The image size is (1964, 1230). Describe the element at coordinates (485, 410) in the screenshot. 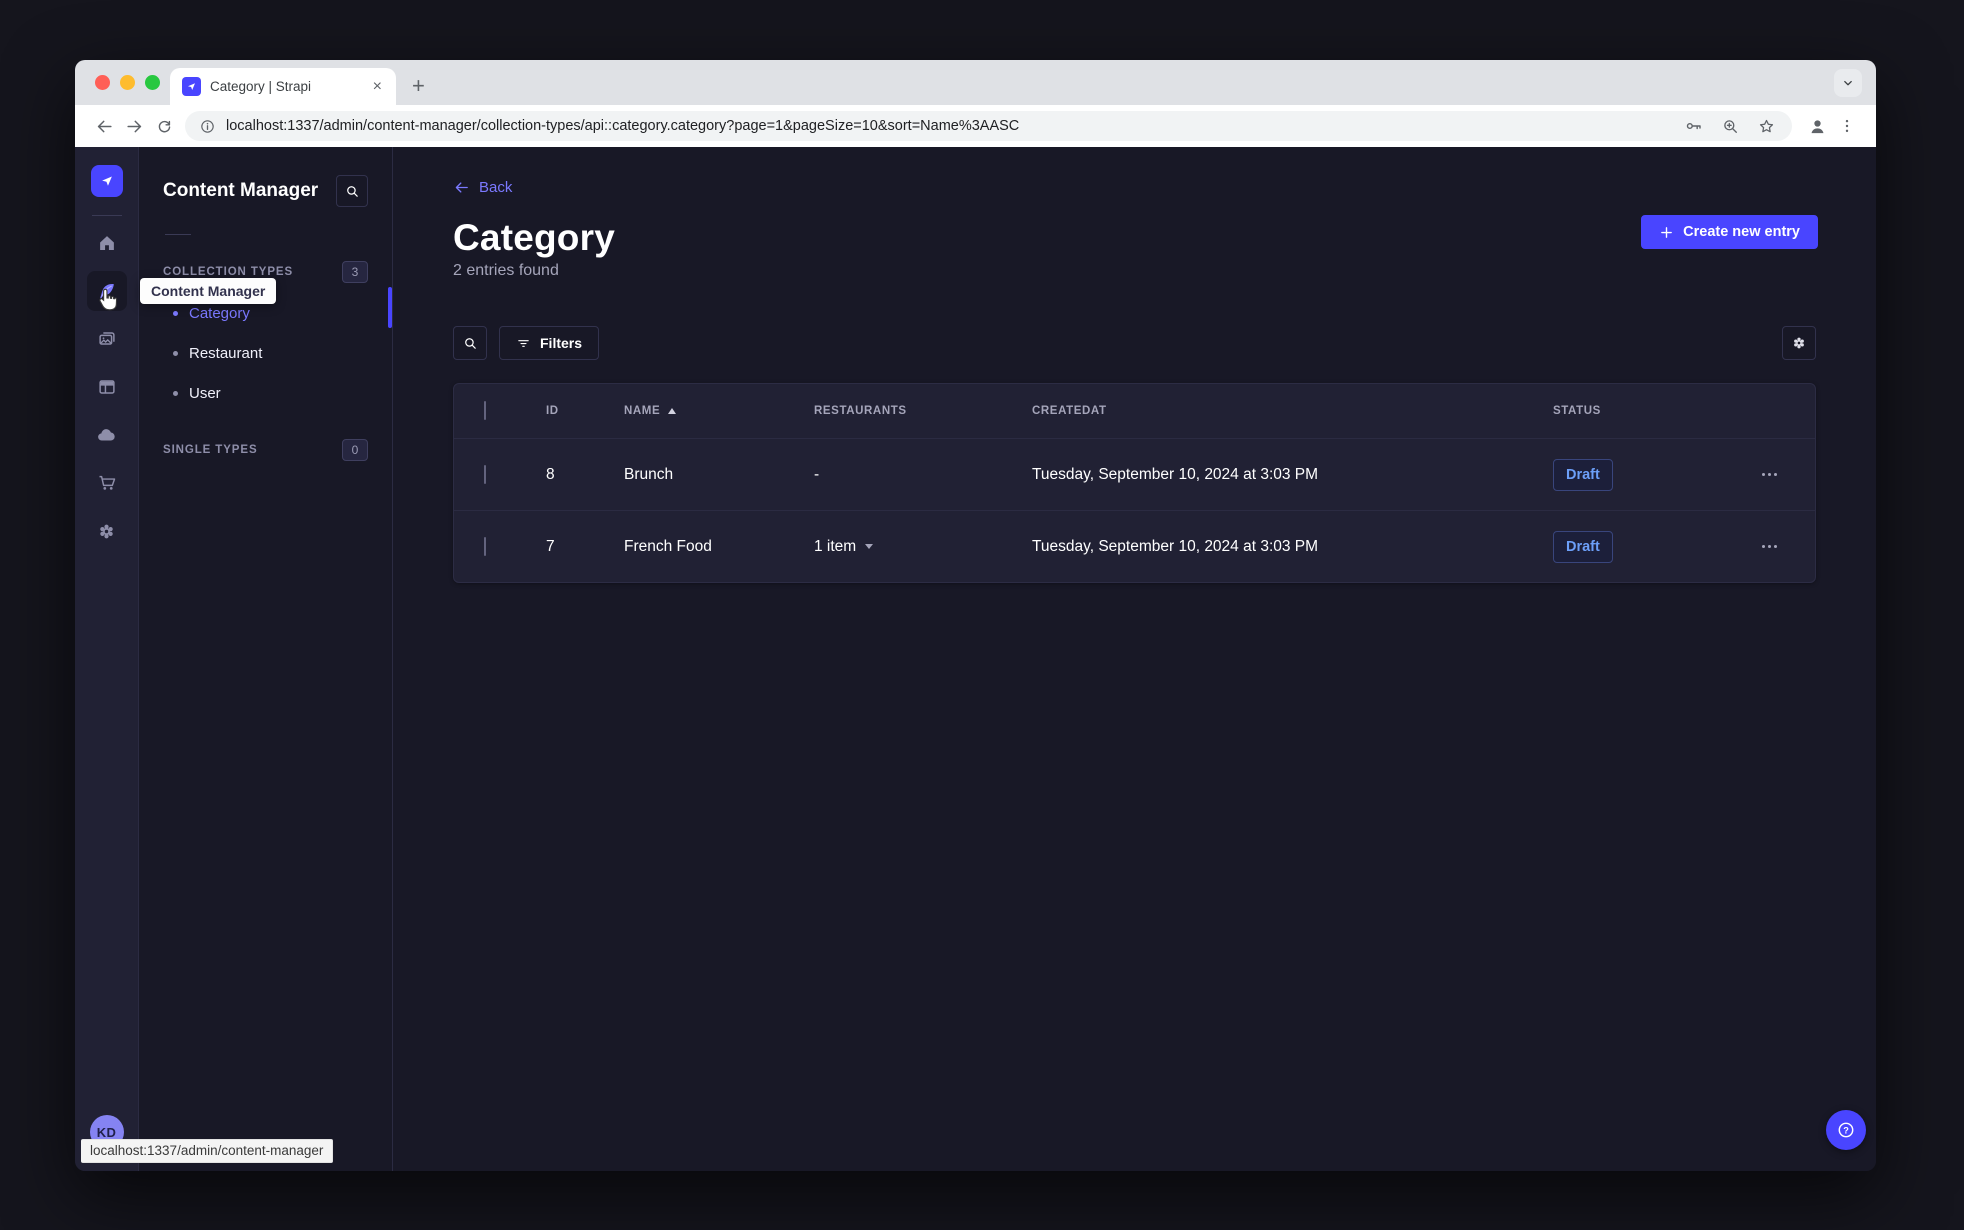

I see `select-all-checkbox` at that location.